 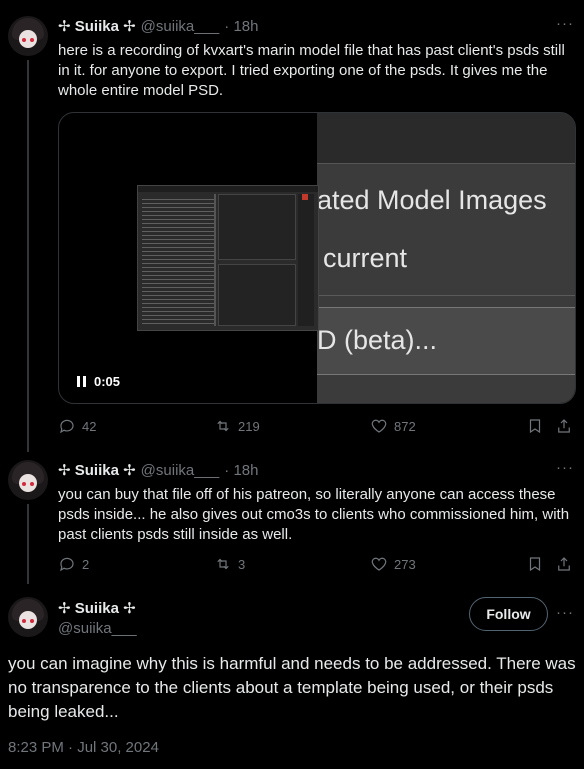 I want to click on repost-count: 3, so click(x=242, y=564).